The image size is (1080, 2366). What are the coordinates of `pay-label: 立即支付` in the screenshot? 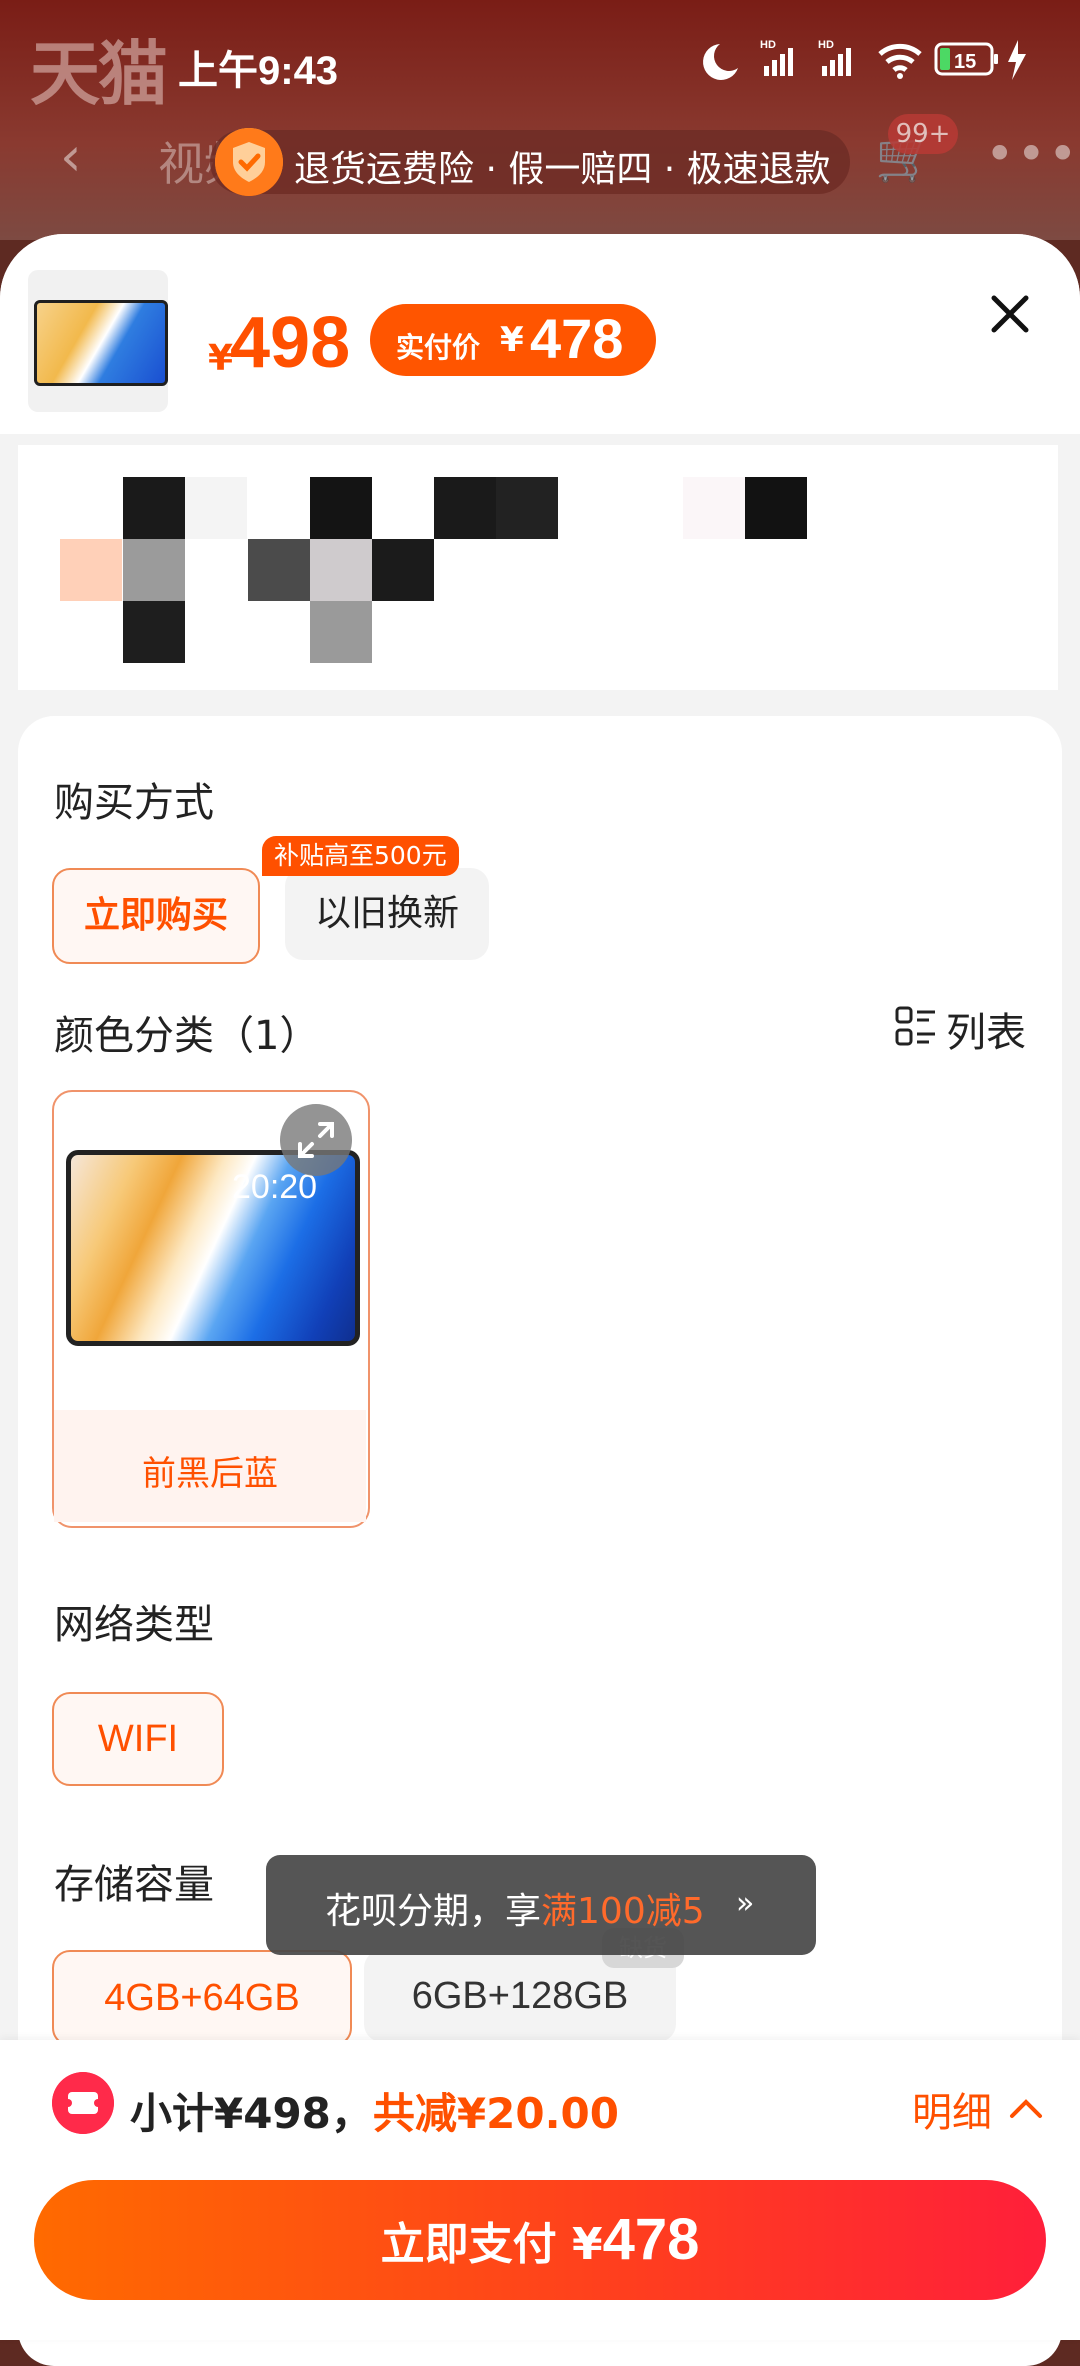 It's located at (476, 2244).